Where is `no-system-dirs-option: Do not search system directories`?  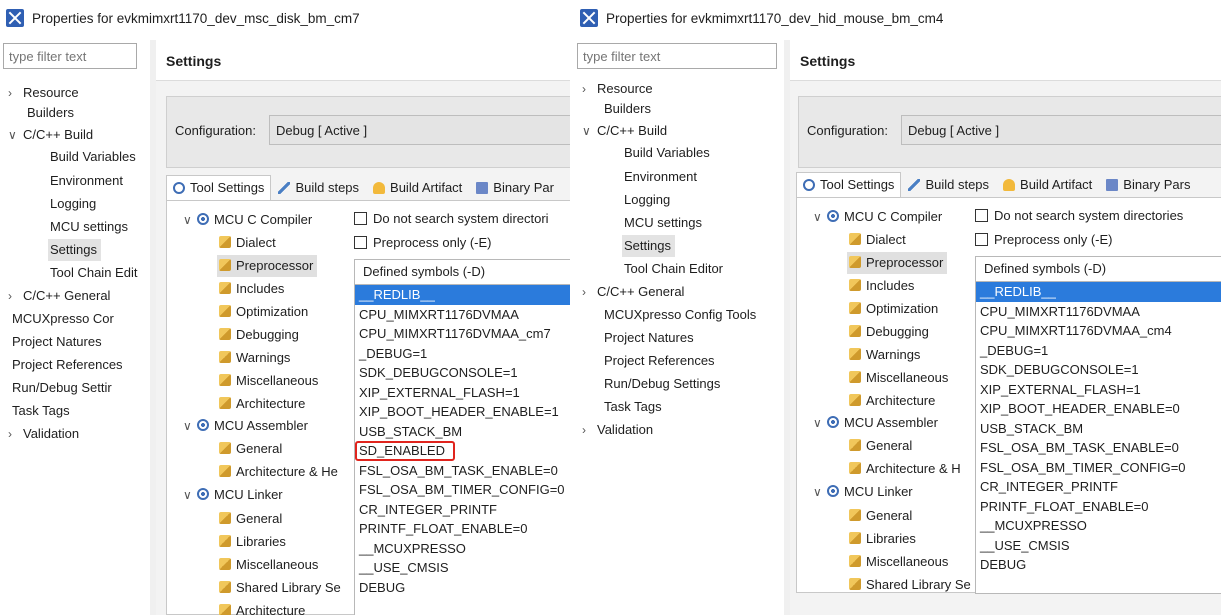
no-system-dirs-option: Do not search system directories is located at coordinates (1079, 216).